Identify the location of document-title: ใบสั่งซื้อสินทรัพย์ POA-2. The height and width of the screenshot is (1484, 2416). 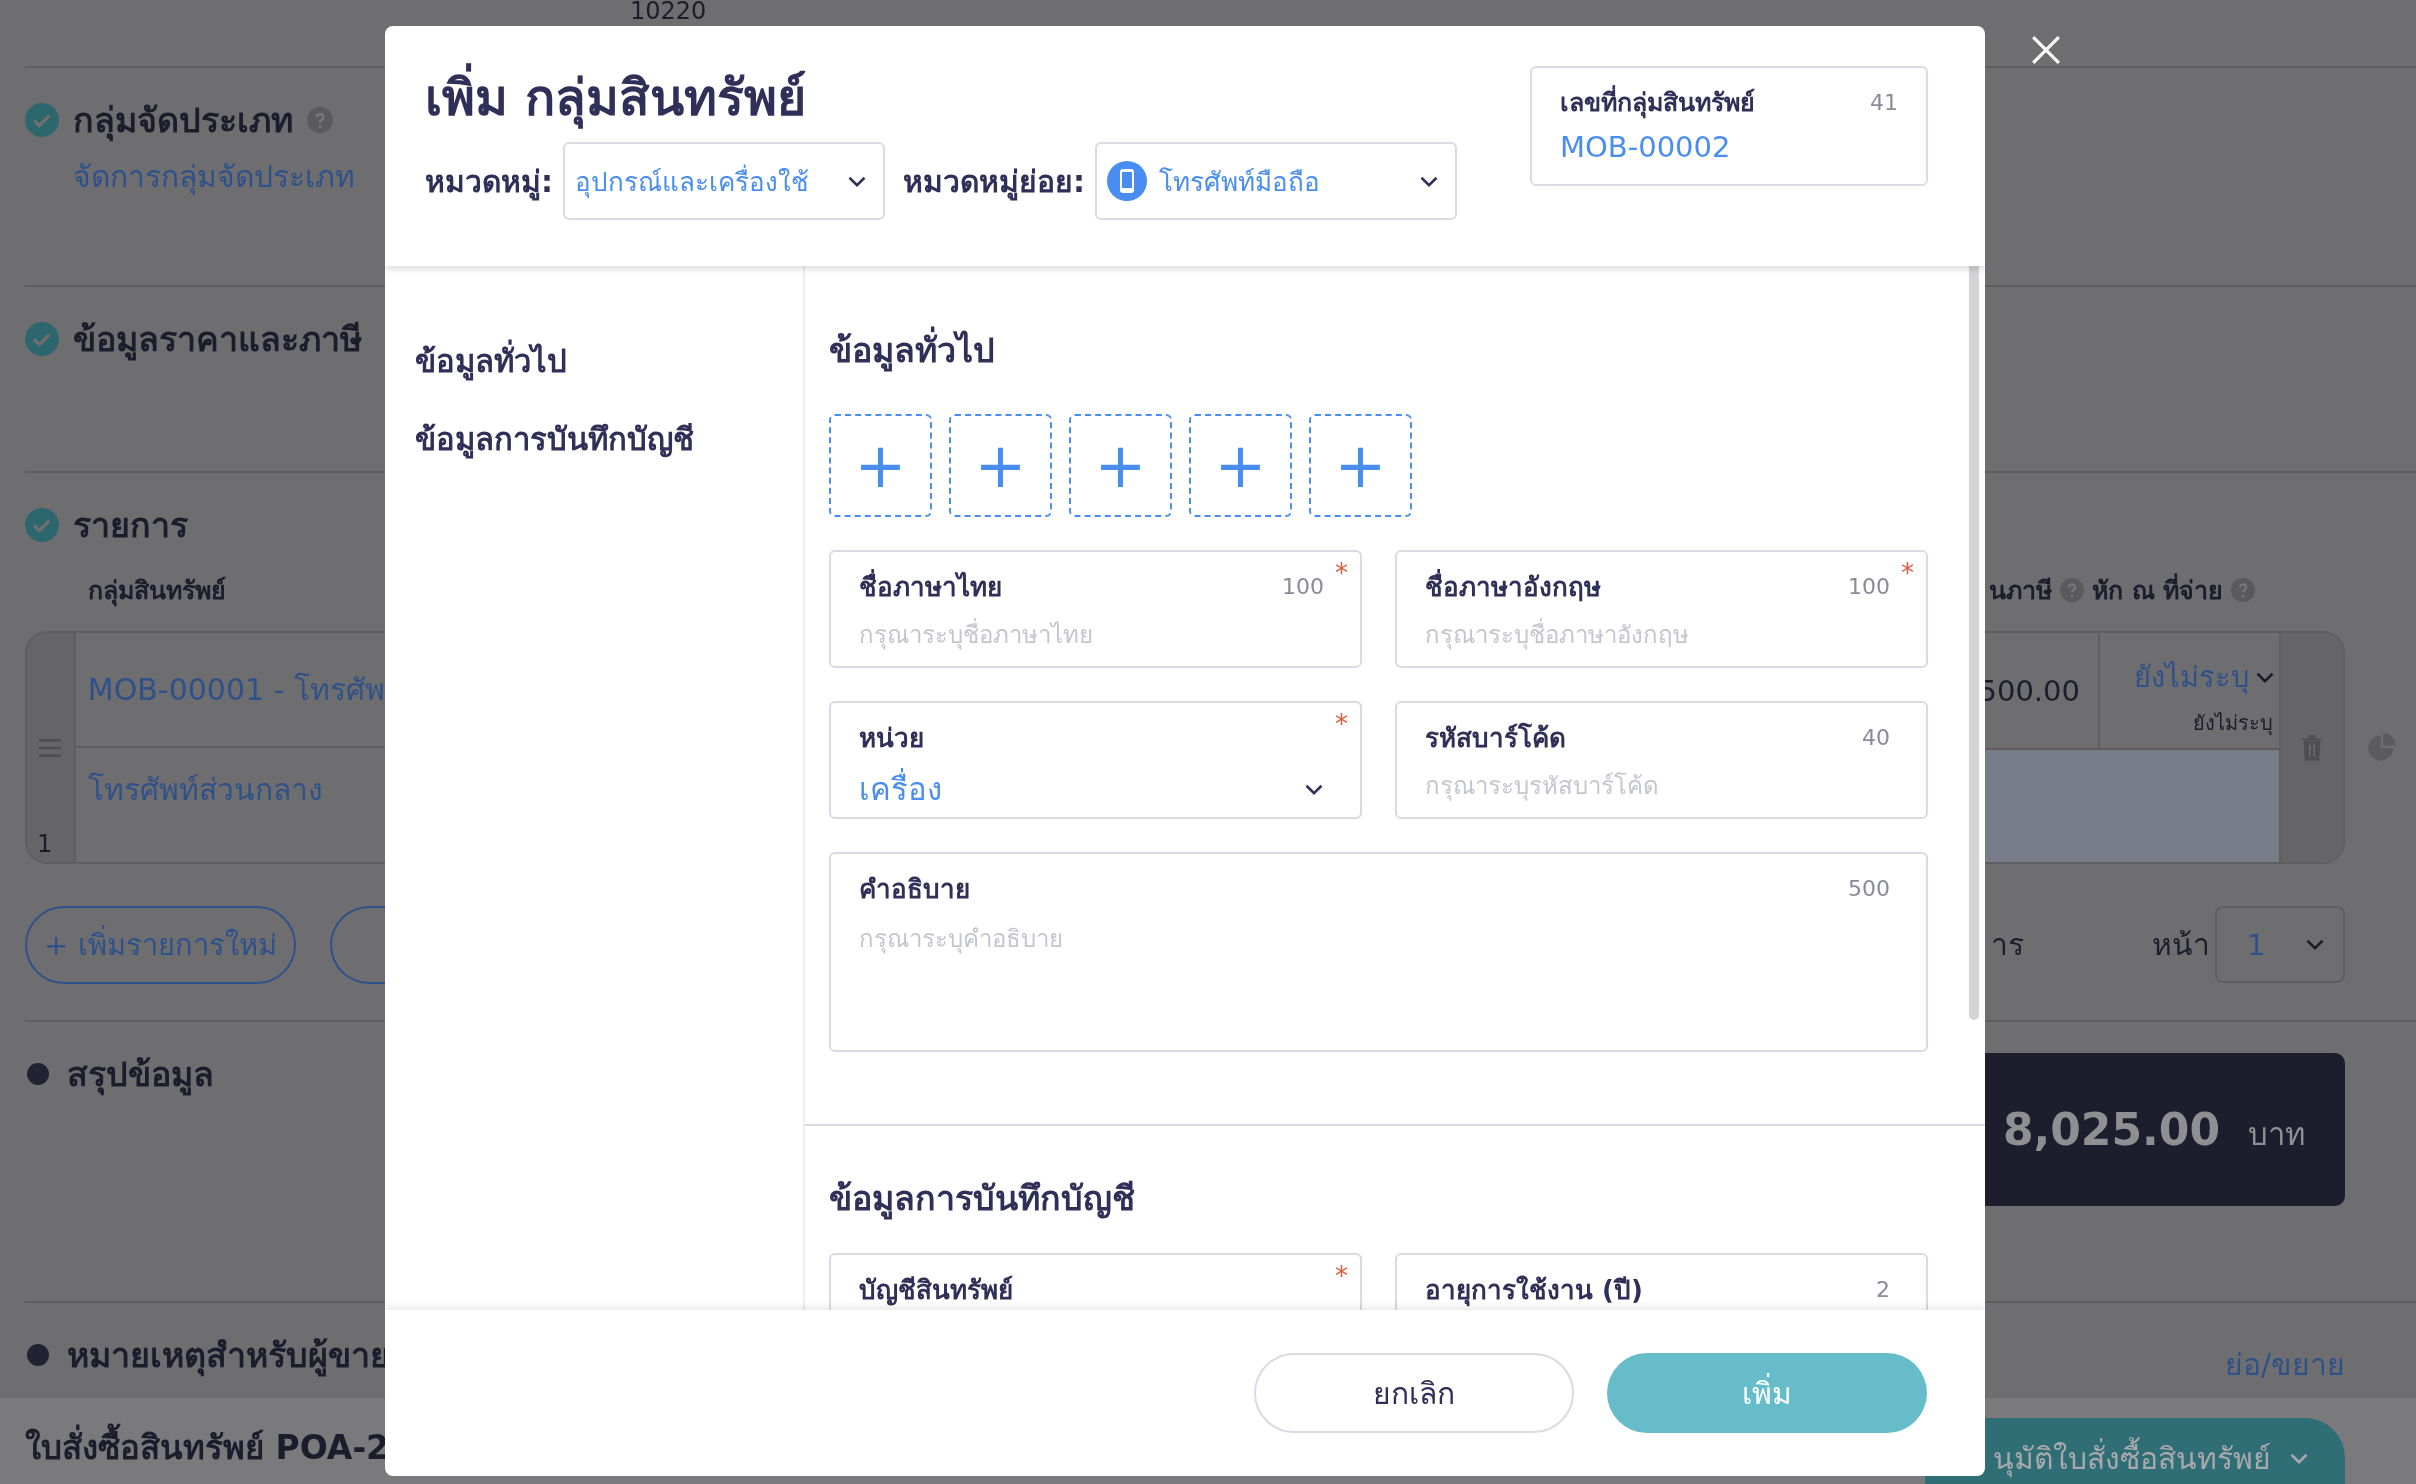
(207, 1447).